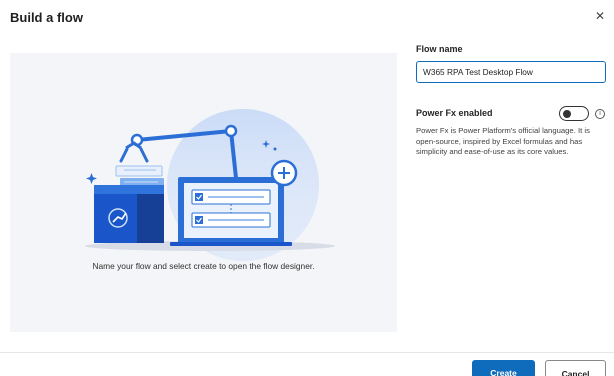 The height and width of the screenshot is (376, 614). I want to click on dialog-title: Build a flow, so click(46, 17).